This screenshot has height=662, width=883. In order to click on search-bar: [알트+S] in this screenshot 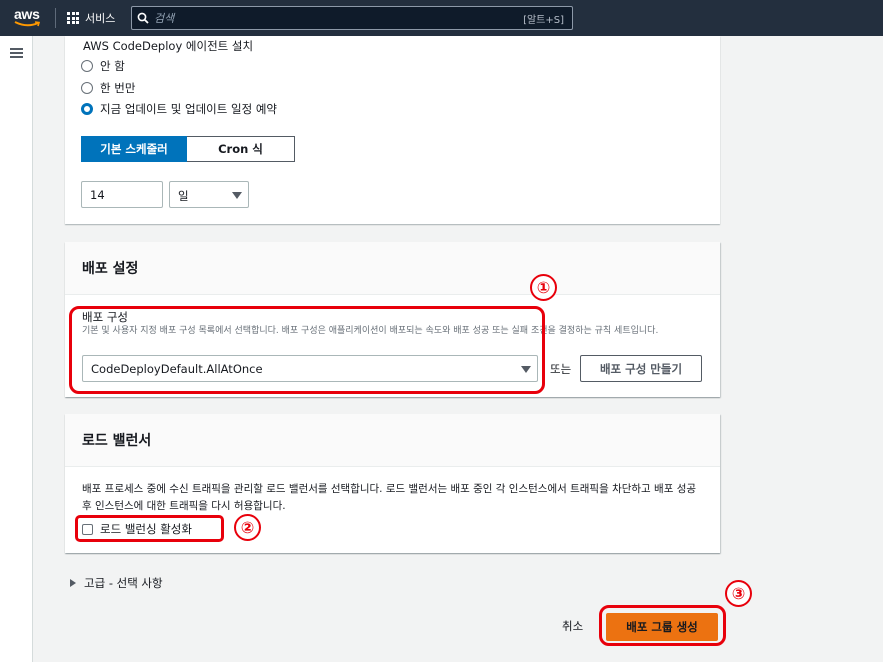, I will do `click(352, 18)`.